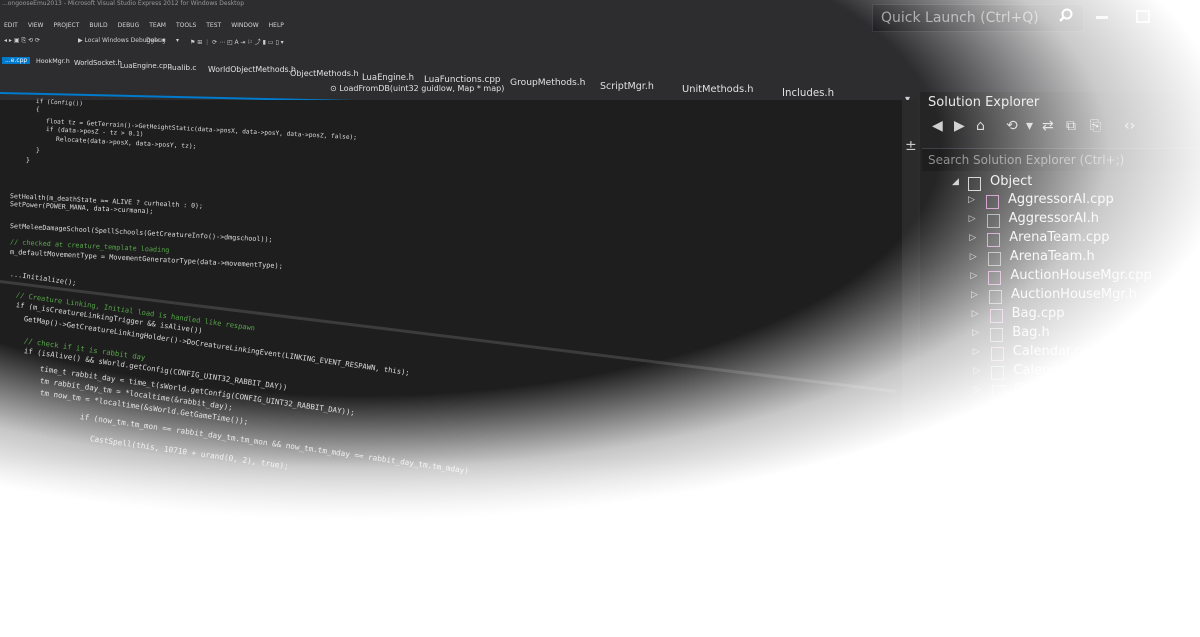 Image resolution: width=1200 pixels, height=637 pixels. I want to click on home-icon: ⌂, so click(980, 126).